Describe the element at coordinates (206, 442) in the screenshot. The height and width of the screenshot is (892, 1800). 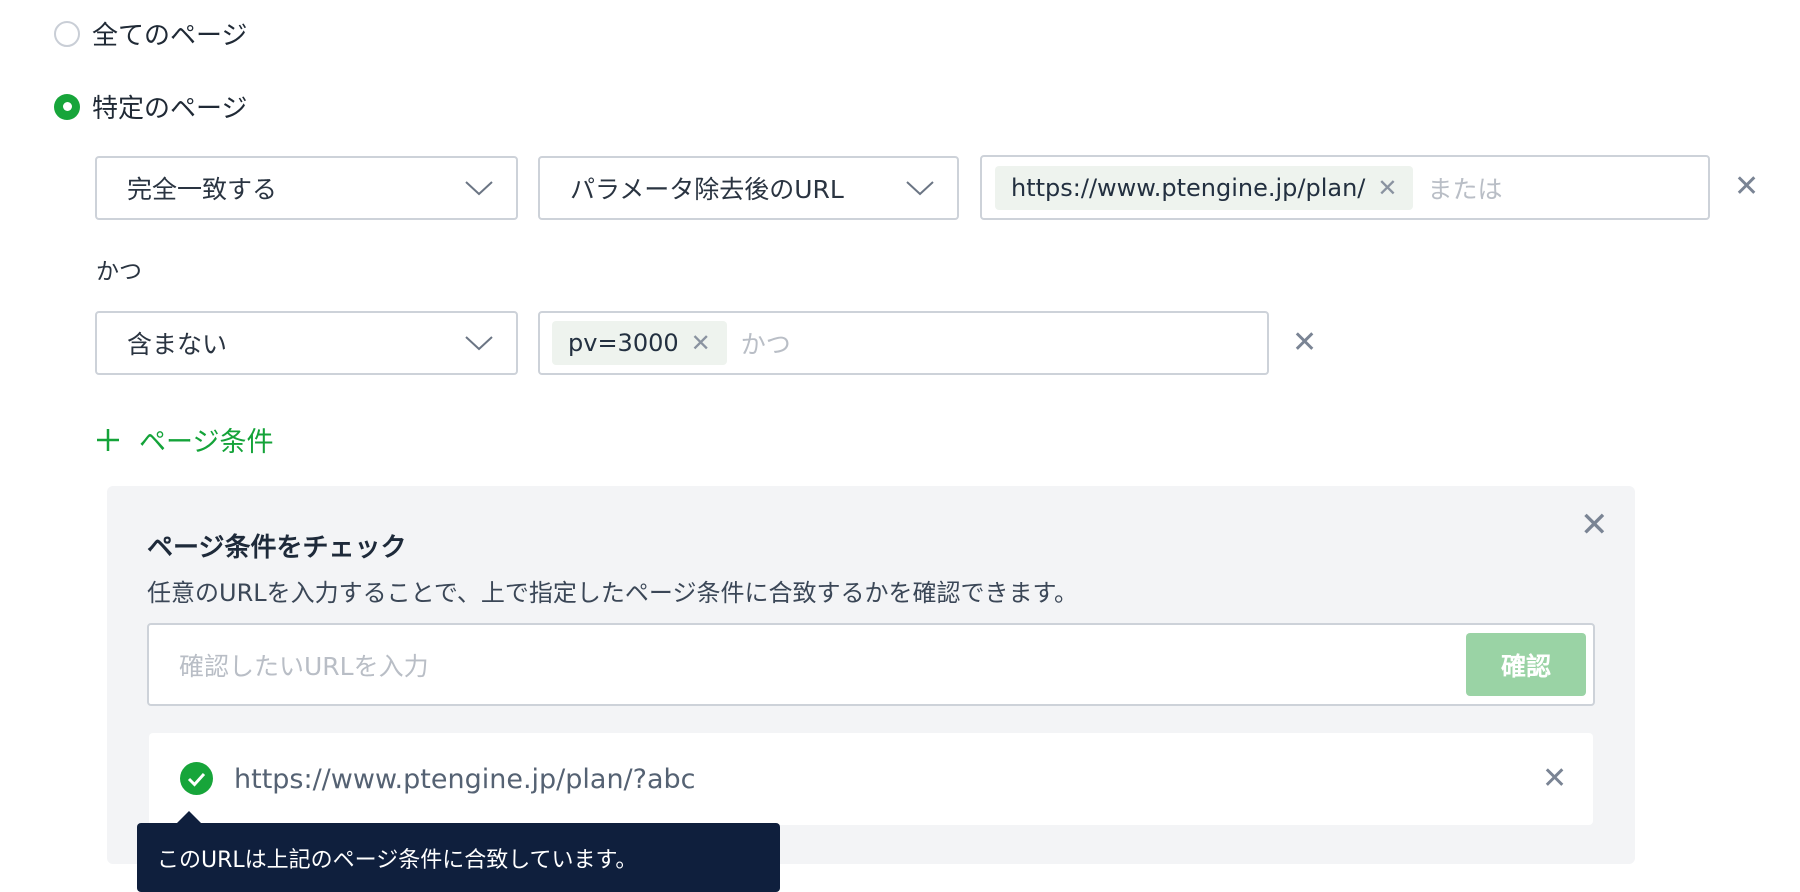
I see `add-page-condition-label: ページ条件` at that location.